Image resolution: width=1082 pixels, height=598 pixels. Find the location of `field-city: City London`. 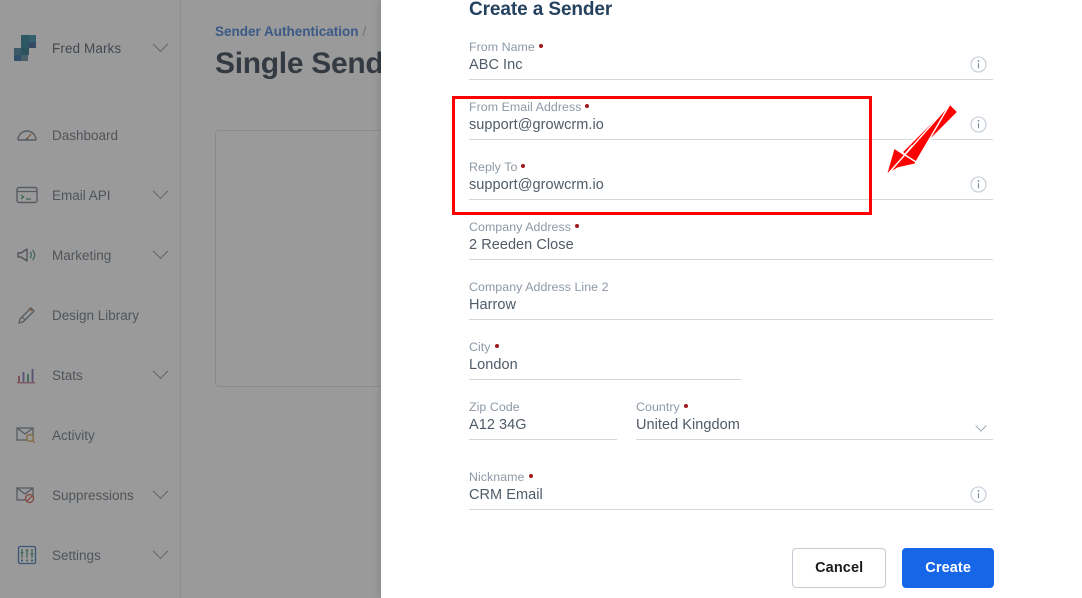

field-city: City London is located at coordinates (731, 360).